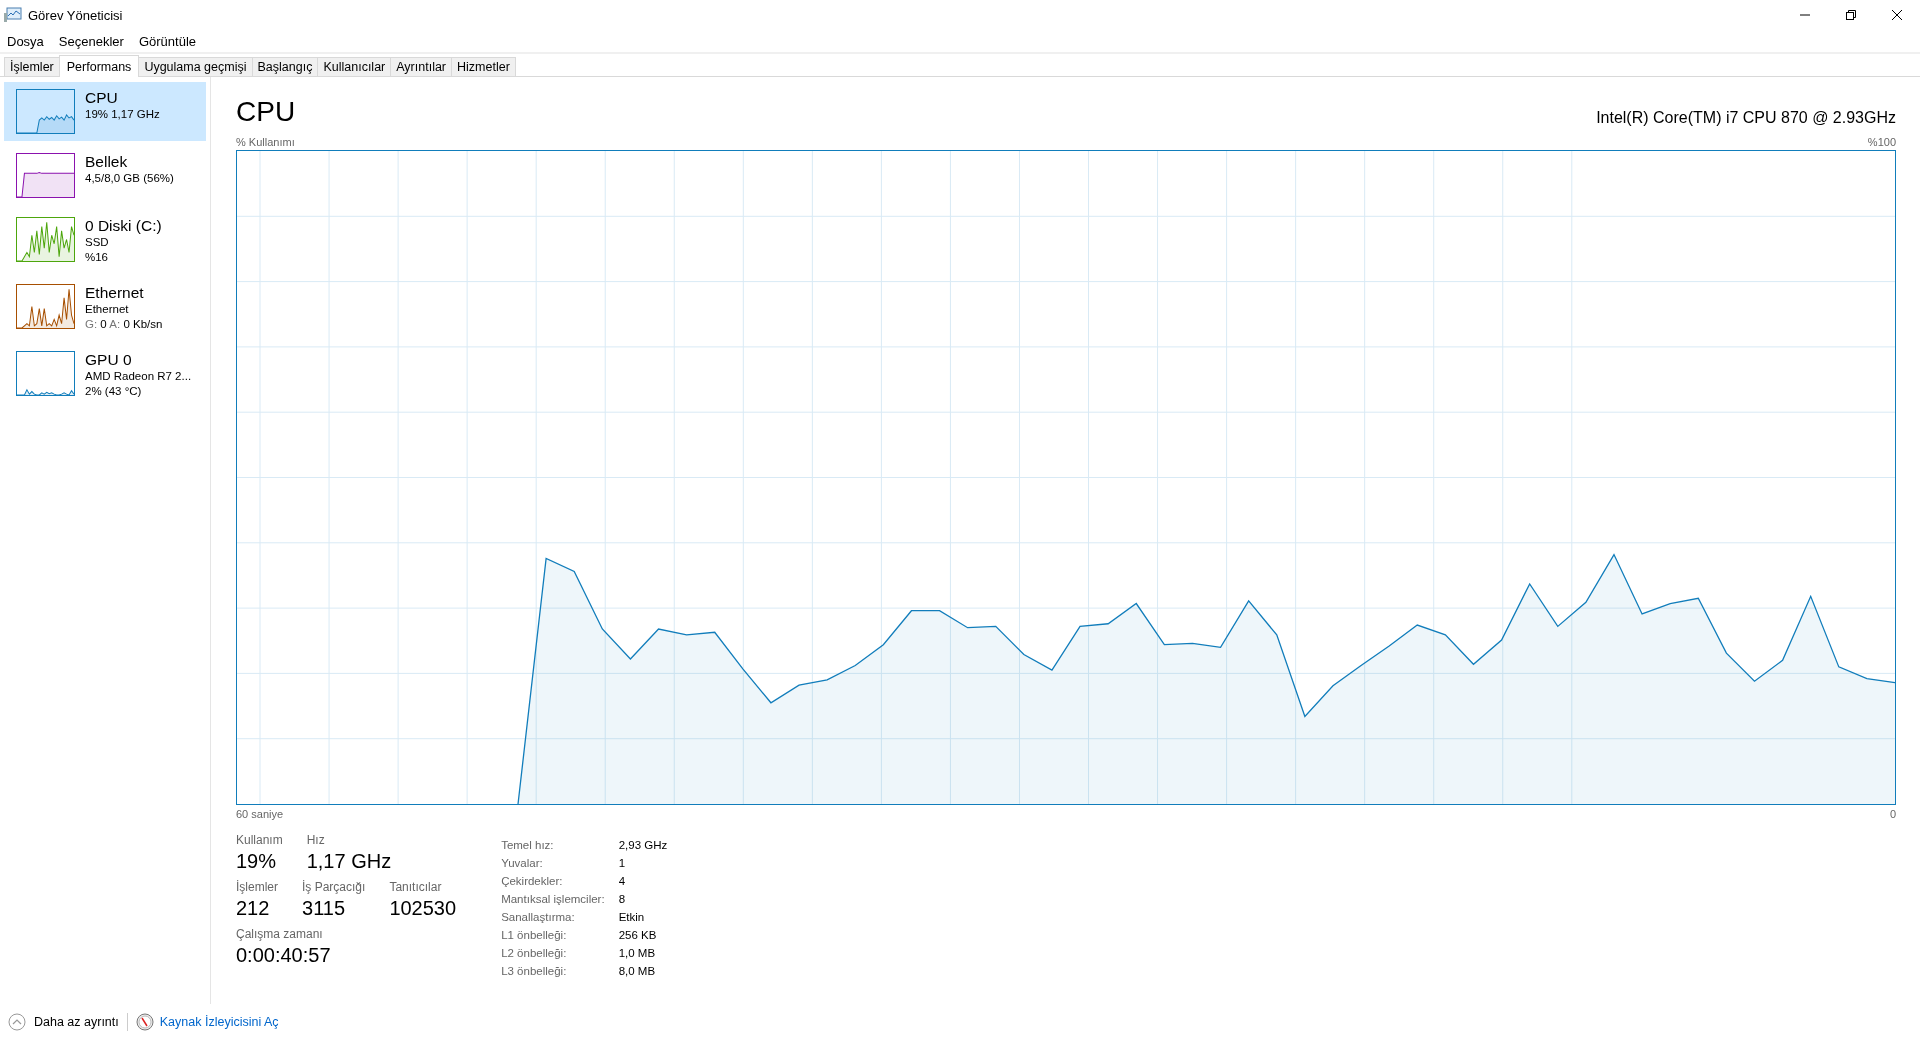 The height and width of the screenshot is (1040, 1920). Describe the element at coordinates (17, 1022) in the screenshot. I see `chevron-up-circle-icon` at that location.